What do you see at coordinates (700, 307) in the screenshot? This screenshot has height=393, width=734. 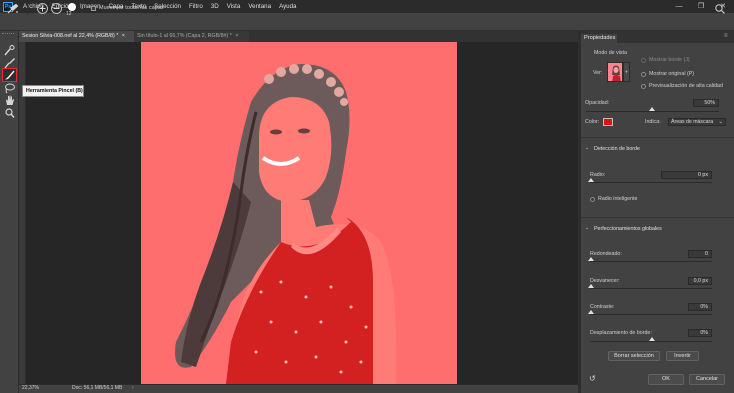 I see `contrast-field: 0%` at bounding box center [700, 307].